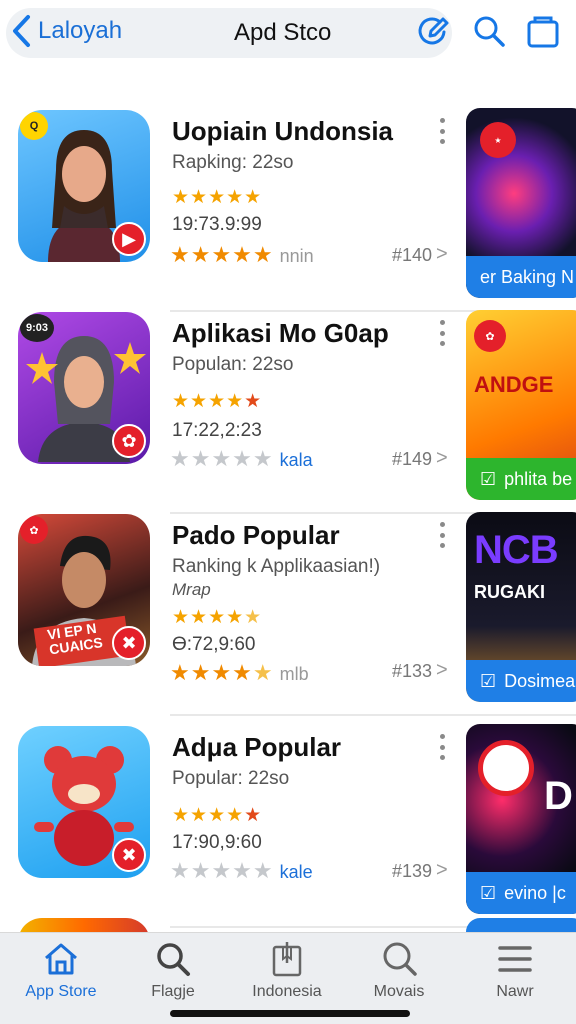 This screenshot has width=576, height=1024. What do you see at coordinates (412, 671) in the screenshot?
I see `rank-label: #133` at bounding box center [412, 671].